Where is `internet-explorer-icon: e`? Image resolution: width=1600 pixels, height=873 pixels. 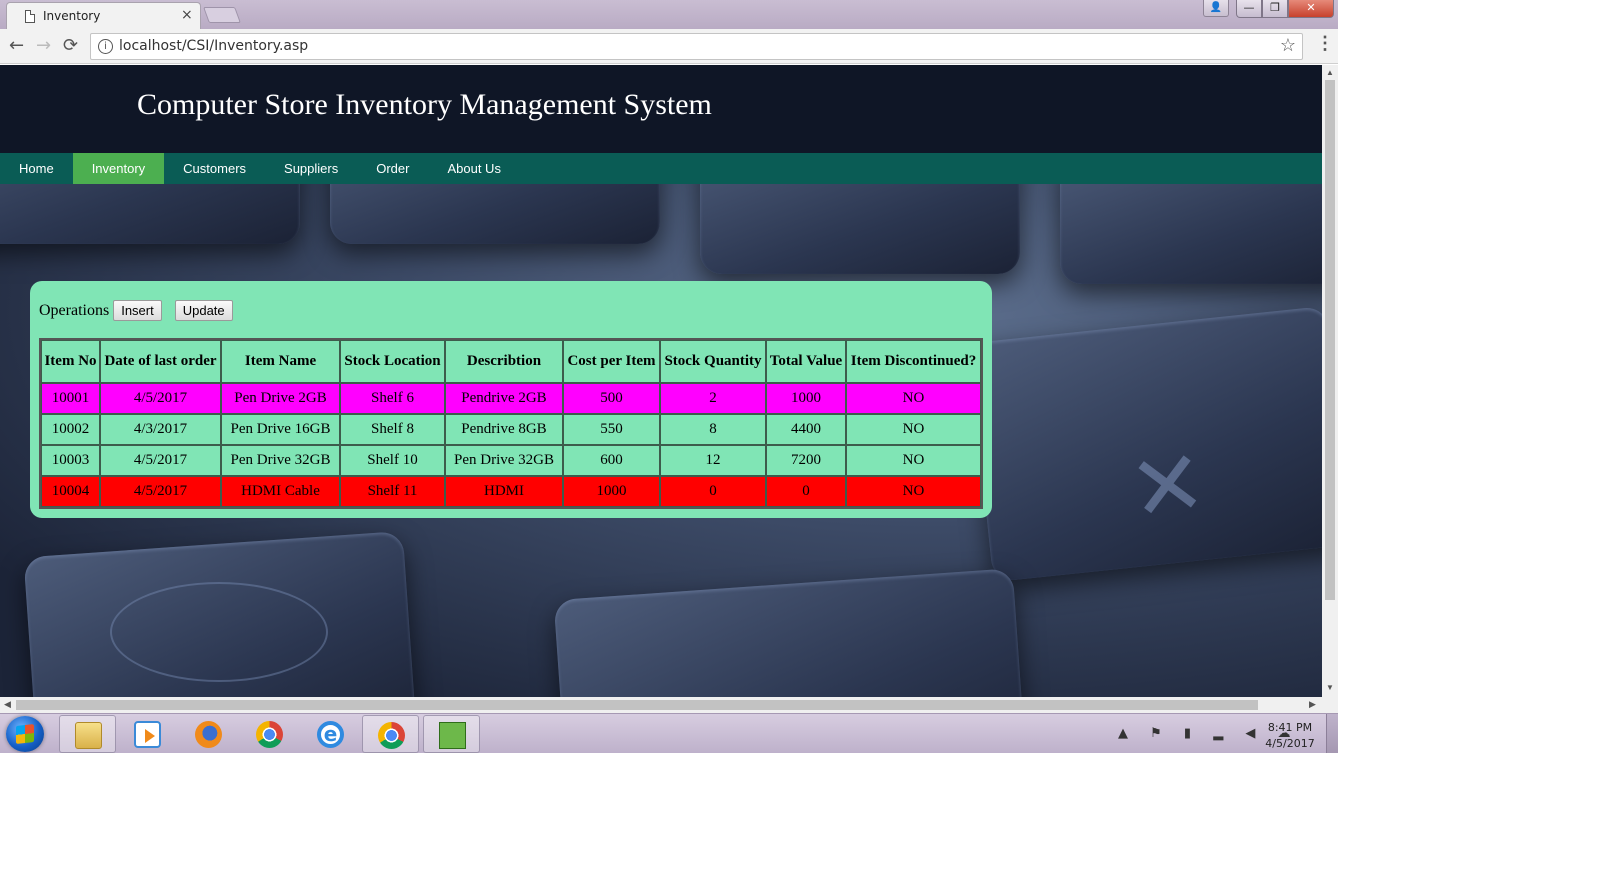 internet-explorer-icon: e is located at coordinates (330, 734).